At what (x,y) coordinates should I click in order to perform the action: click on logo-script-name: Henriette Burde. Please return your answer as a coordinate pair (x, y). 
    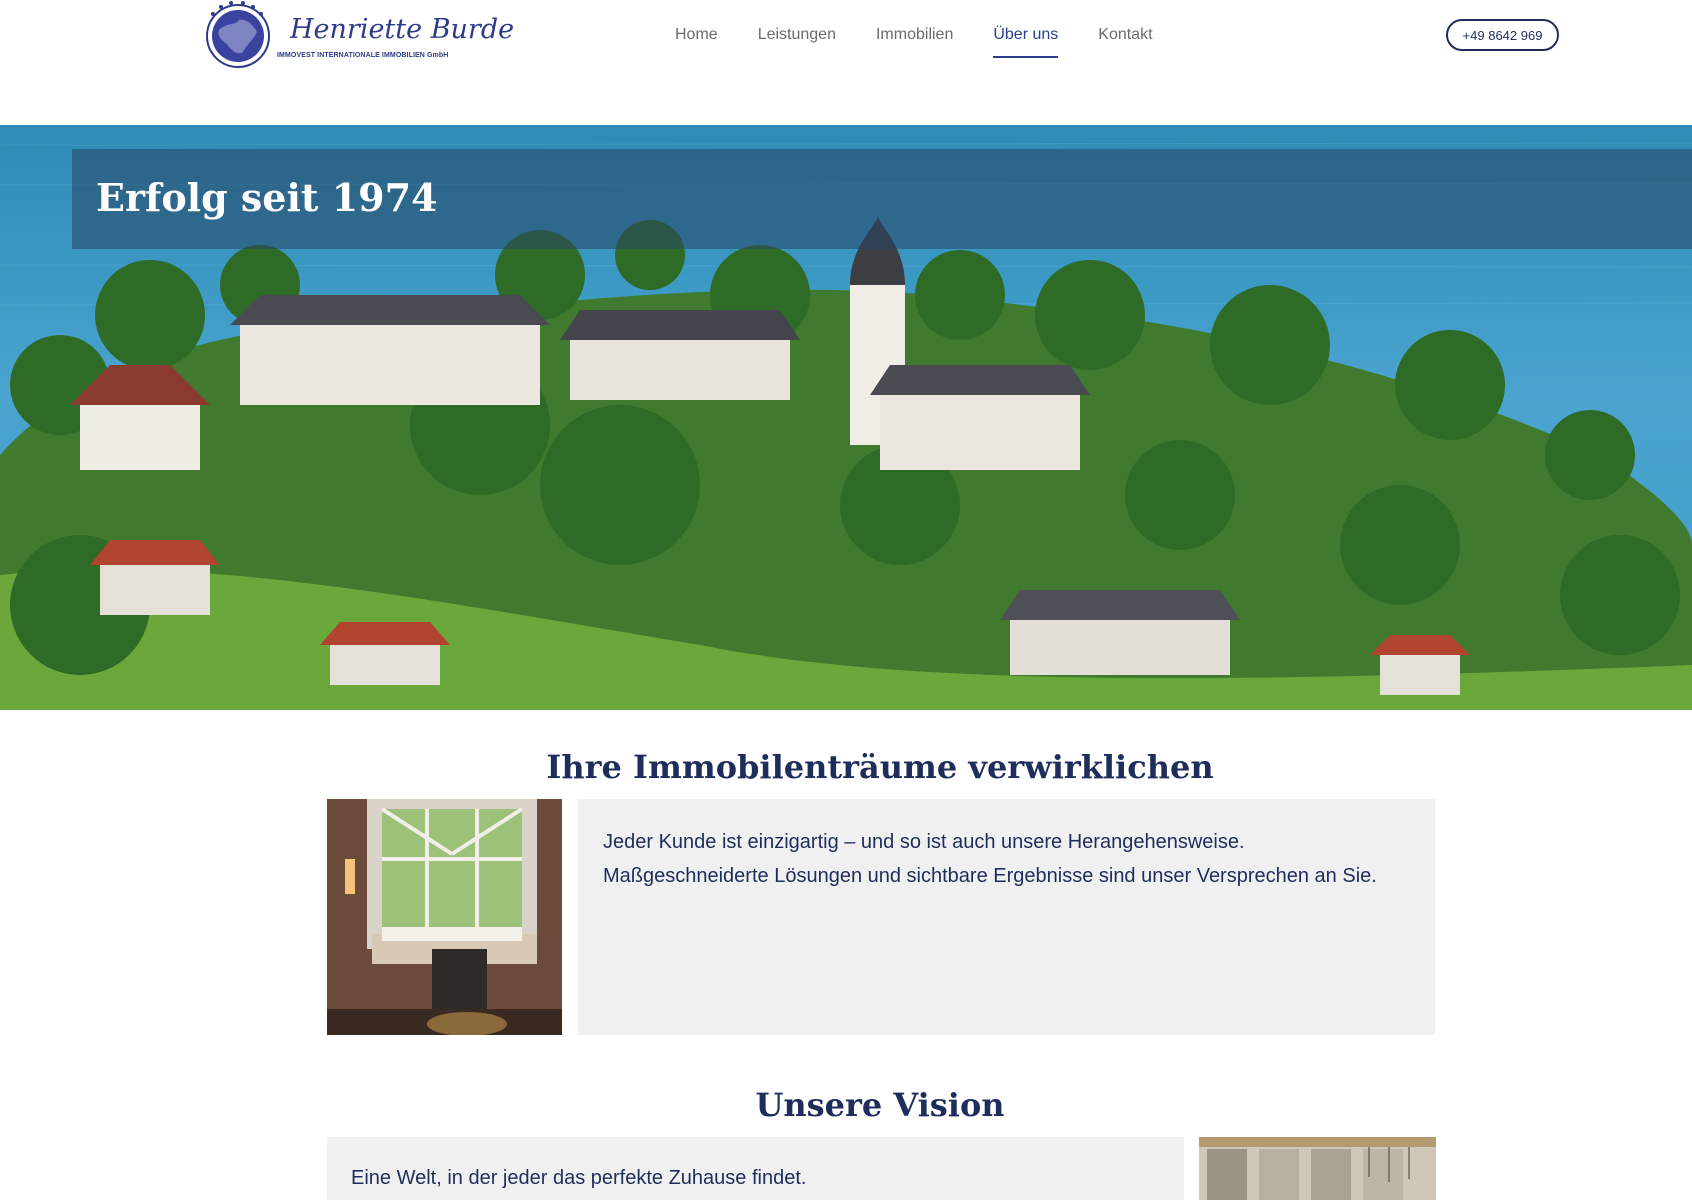
    Looking at the image, I should click on (402, 29).